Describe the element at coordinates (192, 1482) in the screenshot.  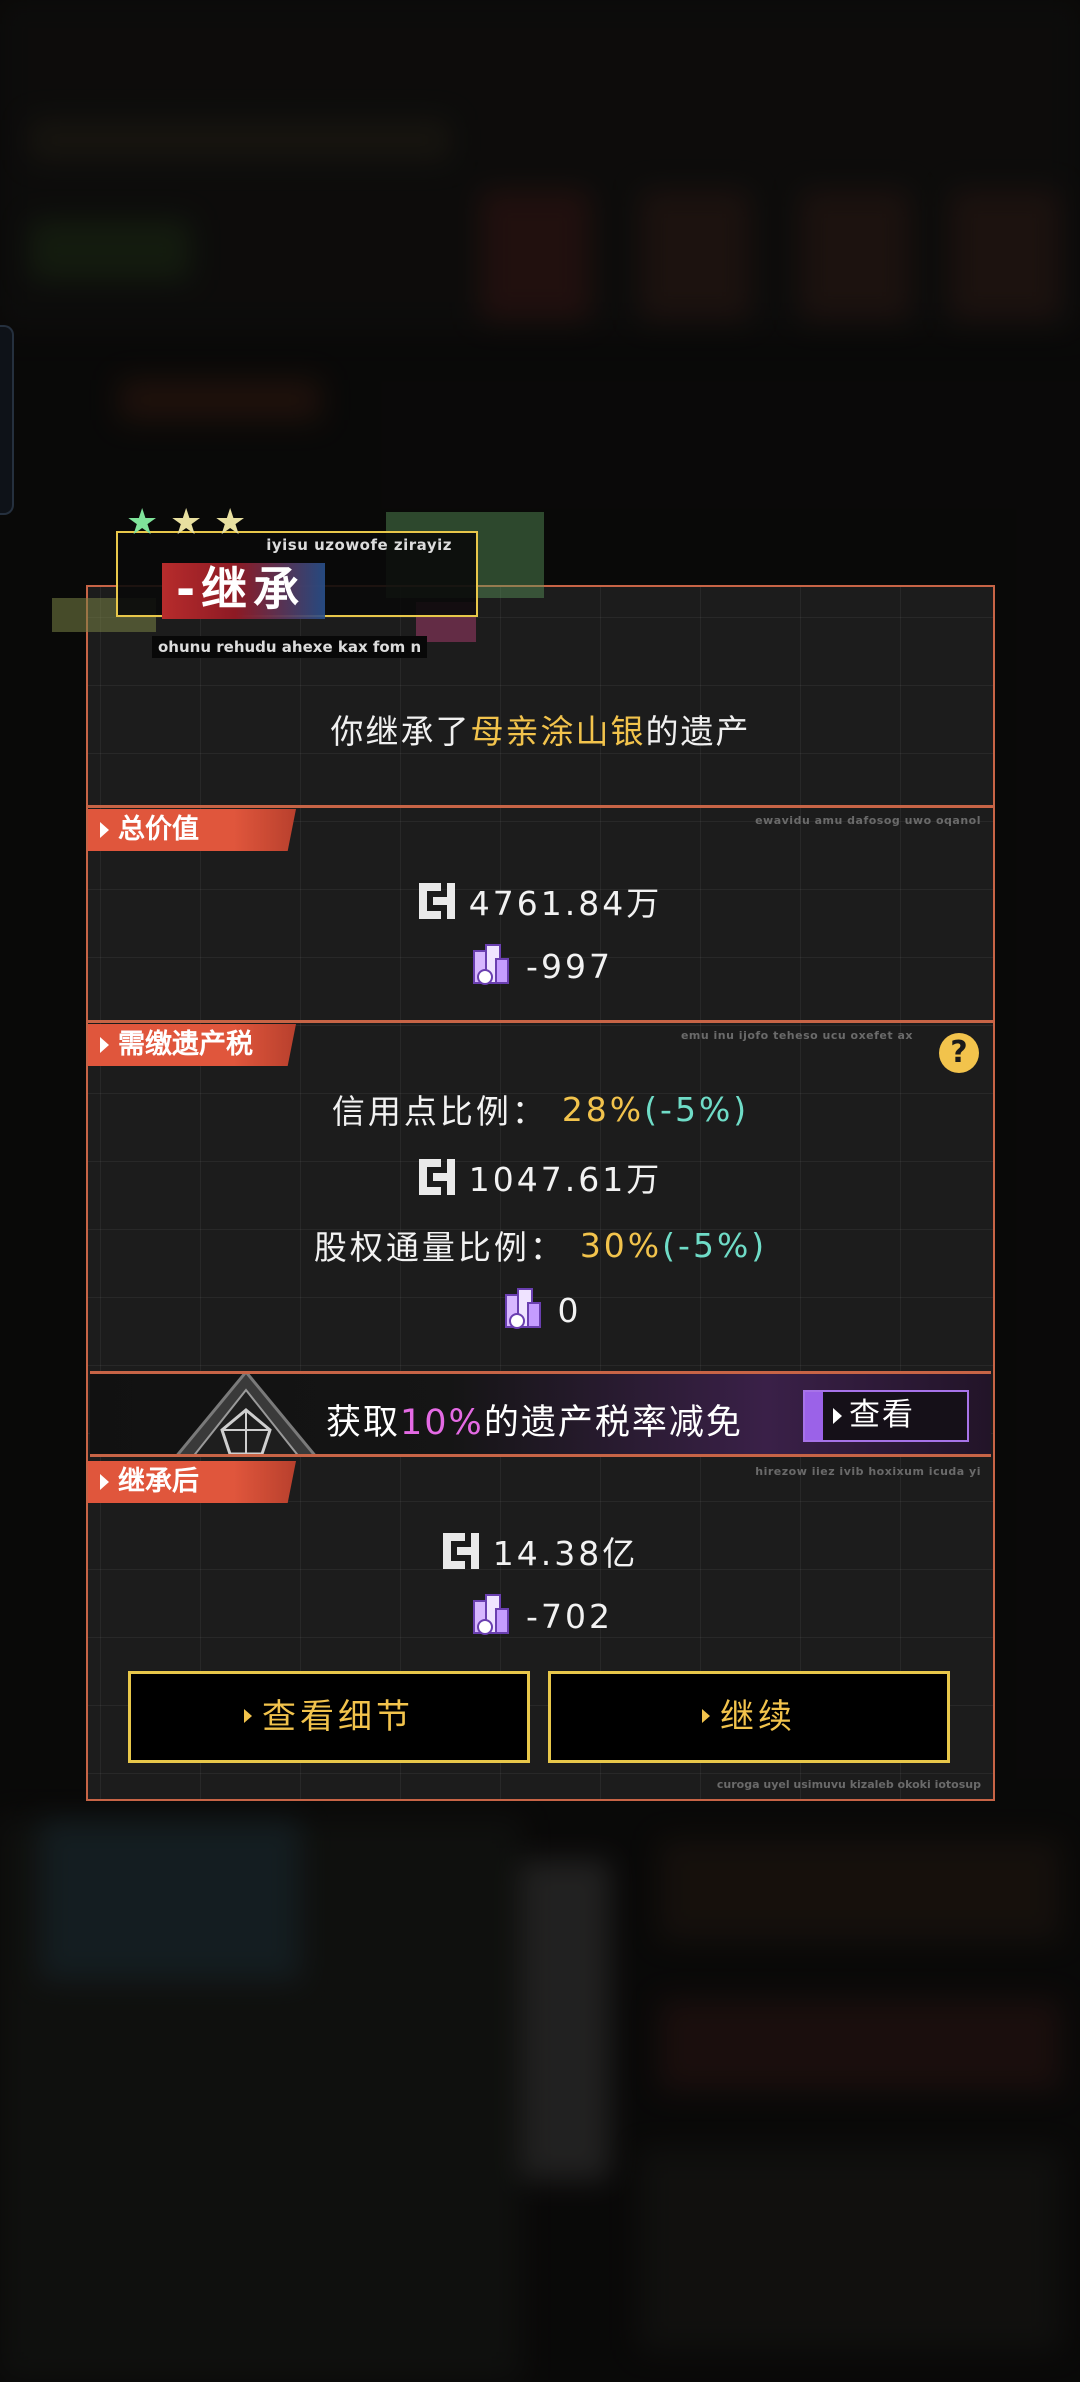
I see `section-tab-after-inheritance: 继承后` at that location.